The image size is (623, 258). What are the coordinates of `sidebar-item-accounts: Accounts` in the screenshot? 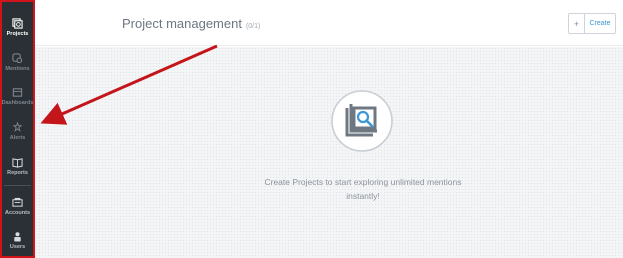 It's located at (17, 206).